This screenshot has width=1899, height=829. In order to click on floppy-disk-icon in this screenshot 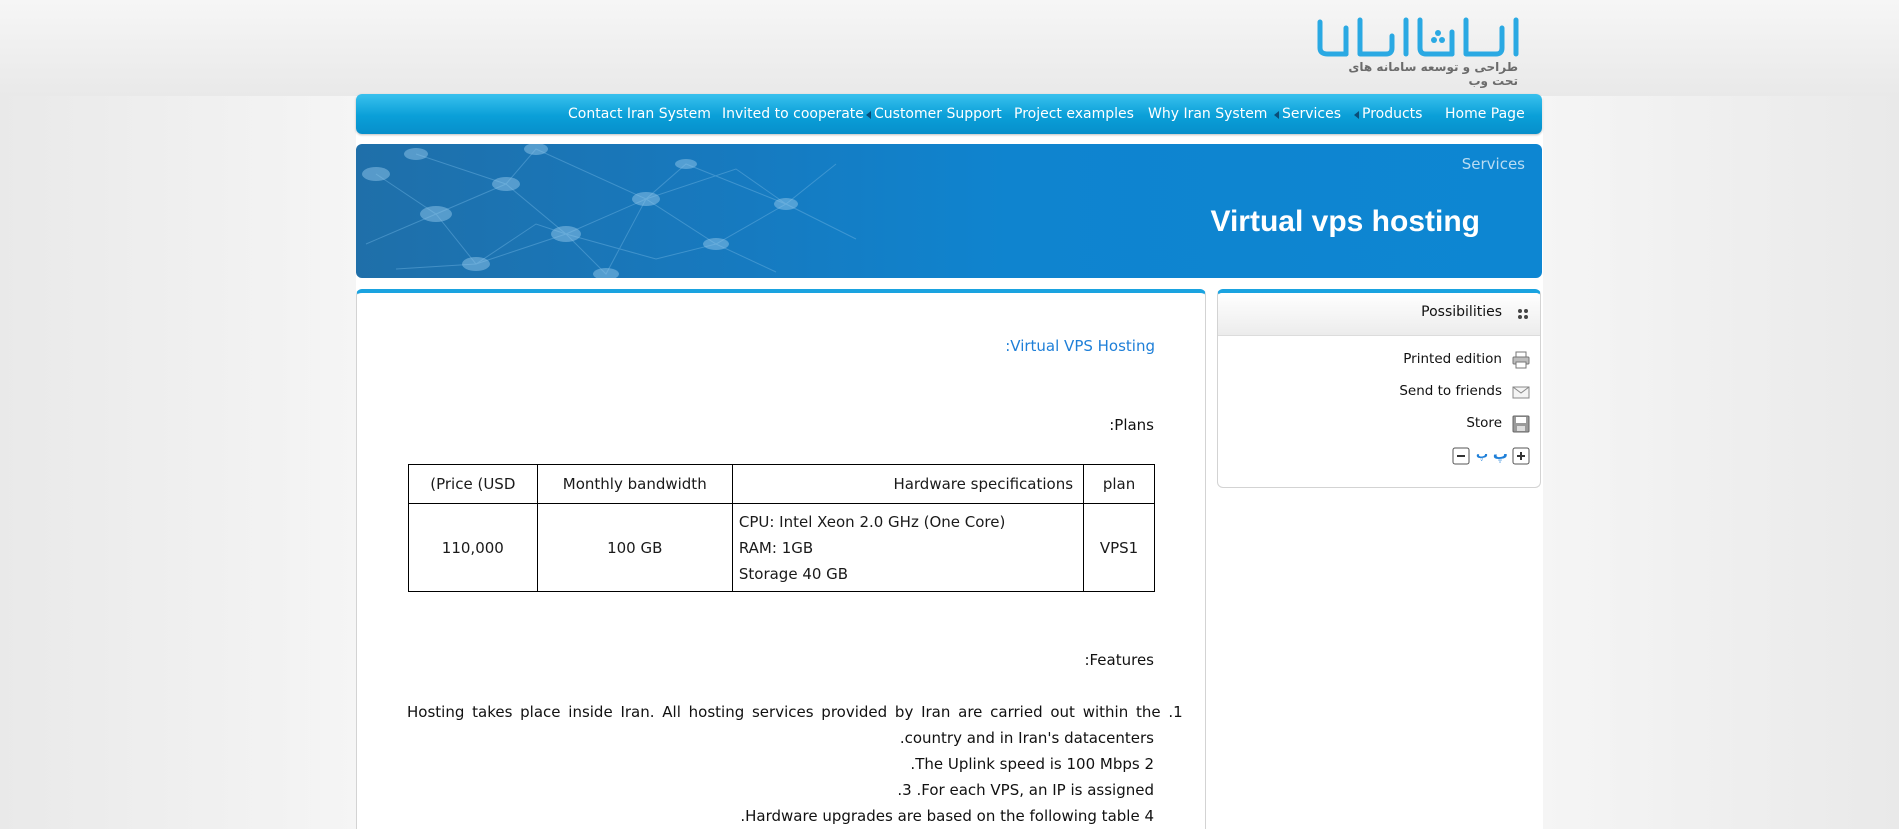, I will do `click(1521, 424)`.